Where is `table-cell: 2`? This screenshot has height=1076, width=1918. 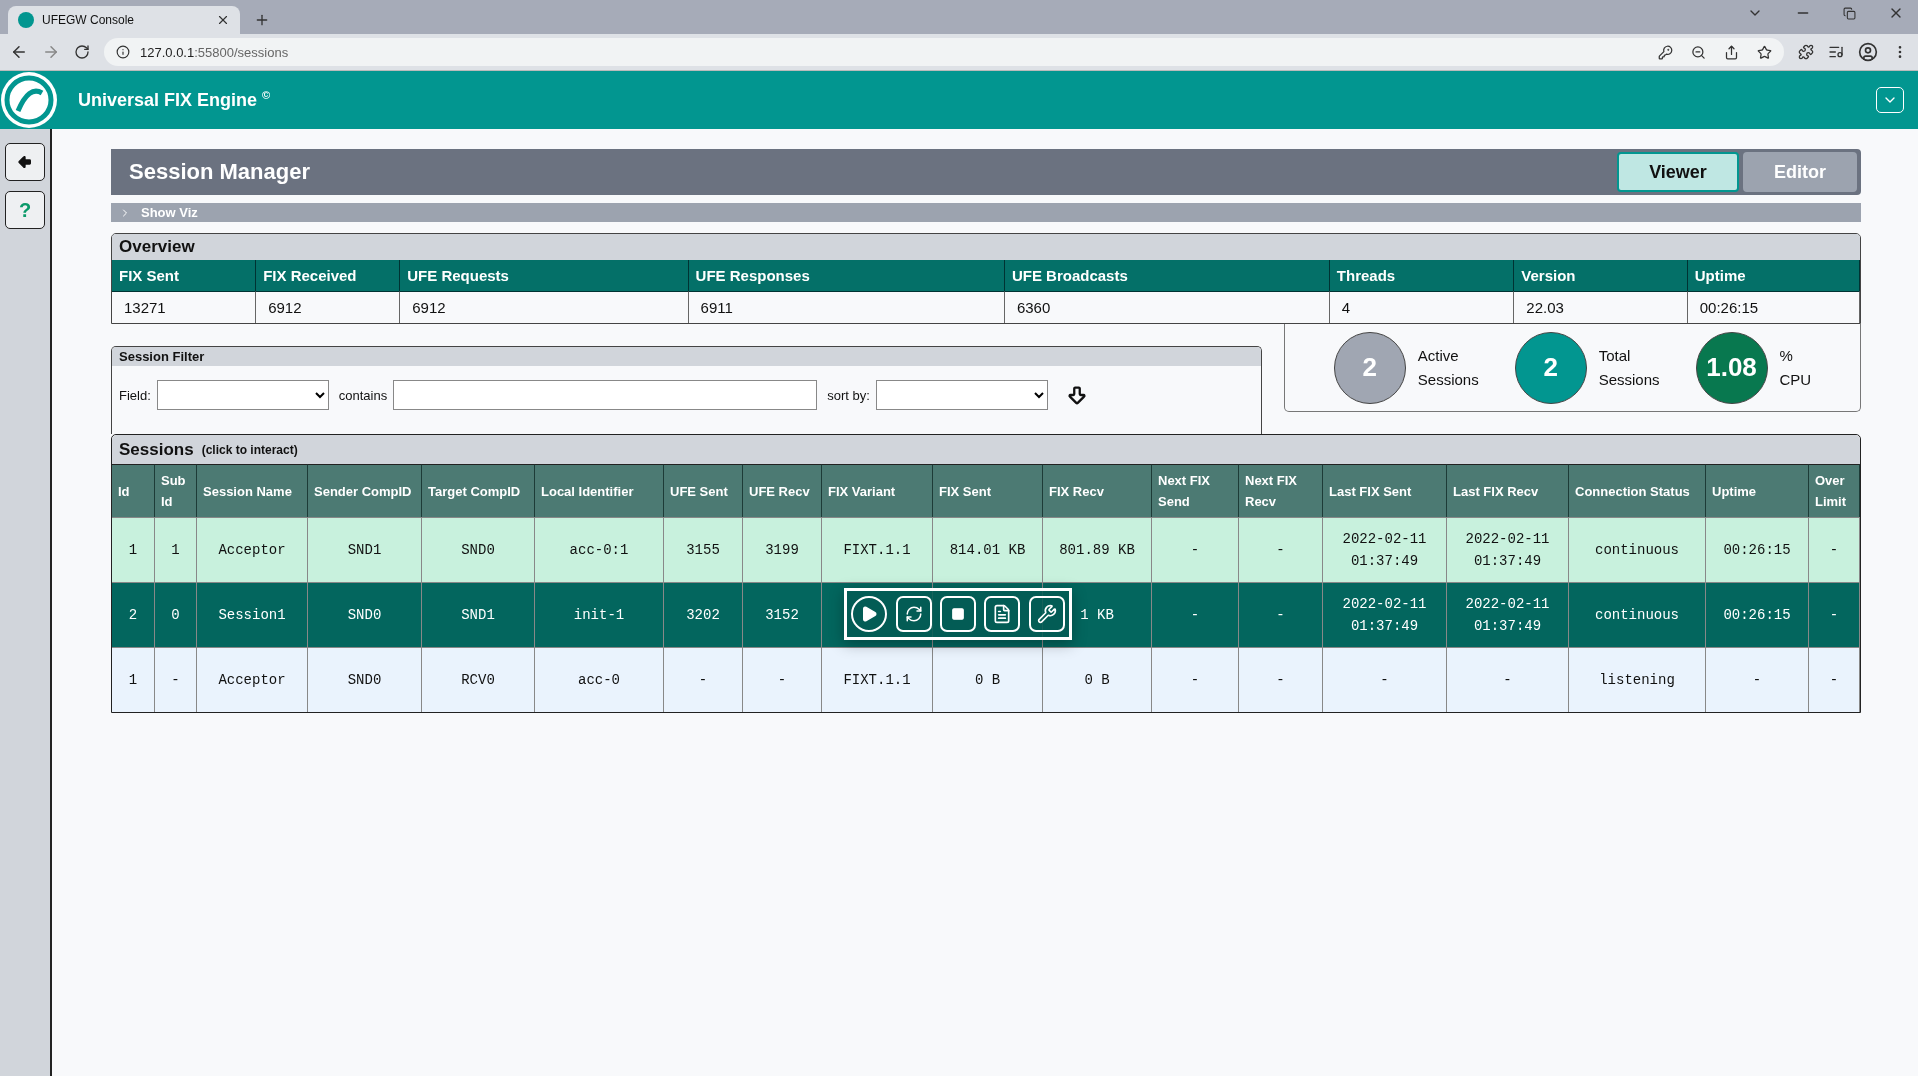
table-cell: 2 is located at coordinates (133, 614).